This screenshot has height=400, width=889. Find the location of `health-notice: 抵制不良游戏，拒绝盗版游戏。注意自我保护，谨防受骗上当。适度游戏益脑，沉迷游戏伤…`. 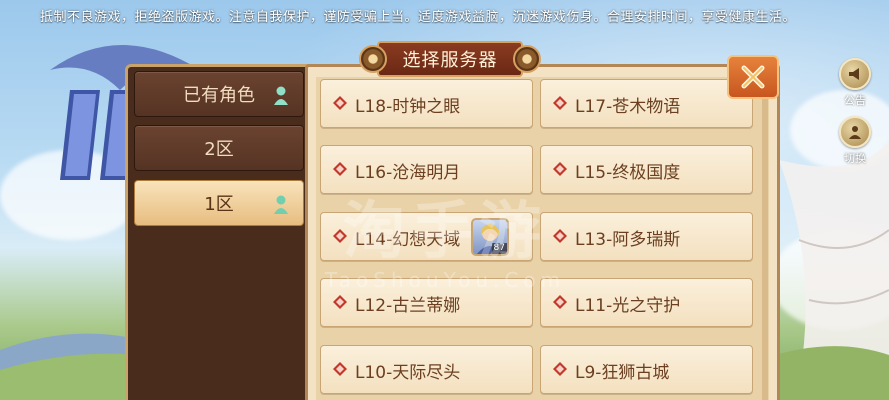

health-notice: 抵制不良游戏，拒绝盗版游戏。注意自我保护，谨防受骗上当。适度游戏益脑，沉迷游戏伤… is located at coordinates (418, 17).